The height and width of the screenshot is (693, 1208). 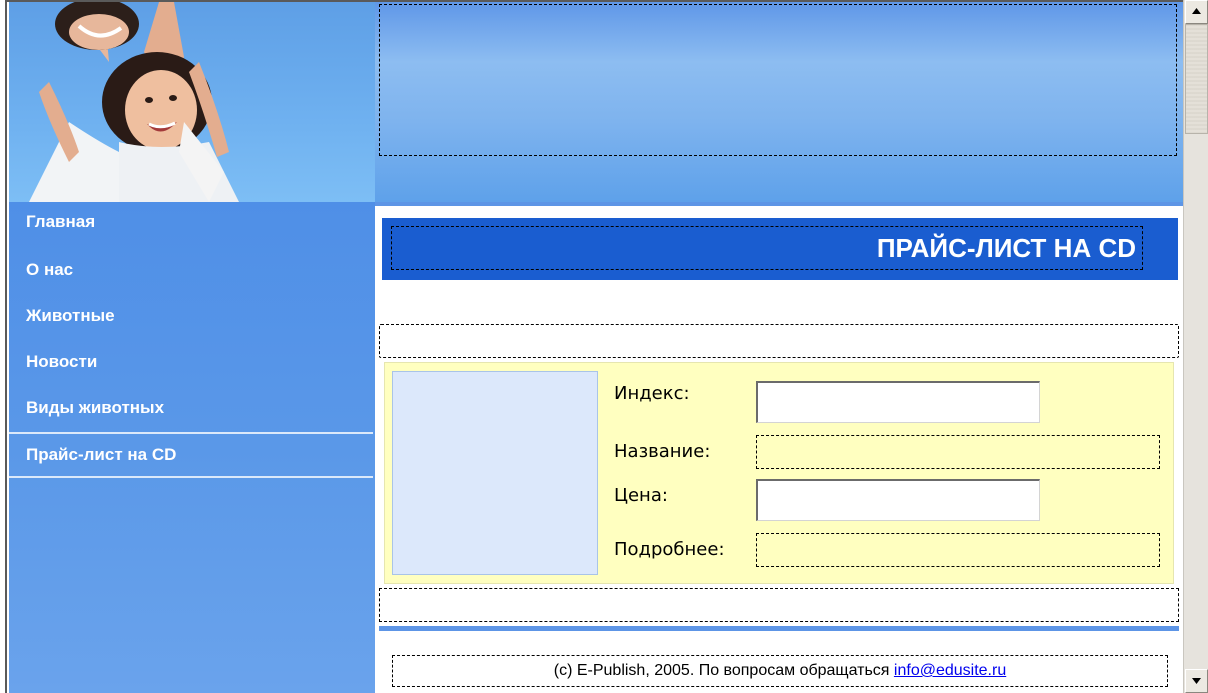 What do you see at coordinates (101, 454) in the screenshot?
I see `nav-item-label: Прайс-лист на CD` at bounding box center [101, 454].